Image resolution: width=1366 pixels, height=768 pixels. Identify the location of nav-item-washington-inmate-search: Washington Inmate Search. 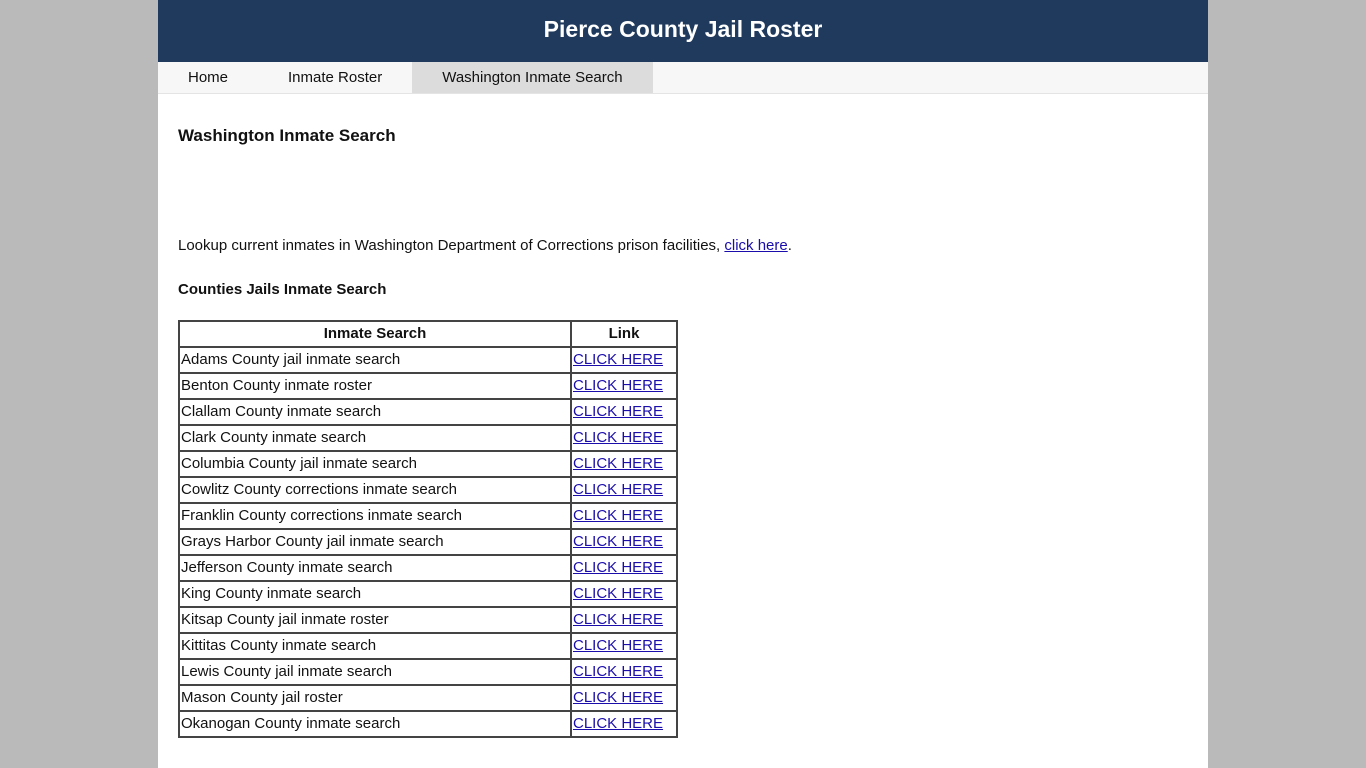
(532, 77).